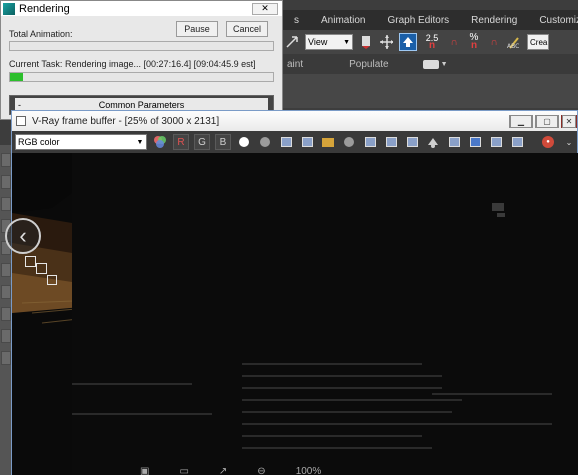 Image resolution: width=578 pixels, height=475 pixels. Describe the element at coordinates (144, 470) in the screenshot. I see `save-status-icon: ▣` at that location.